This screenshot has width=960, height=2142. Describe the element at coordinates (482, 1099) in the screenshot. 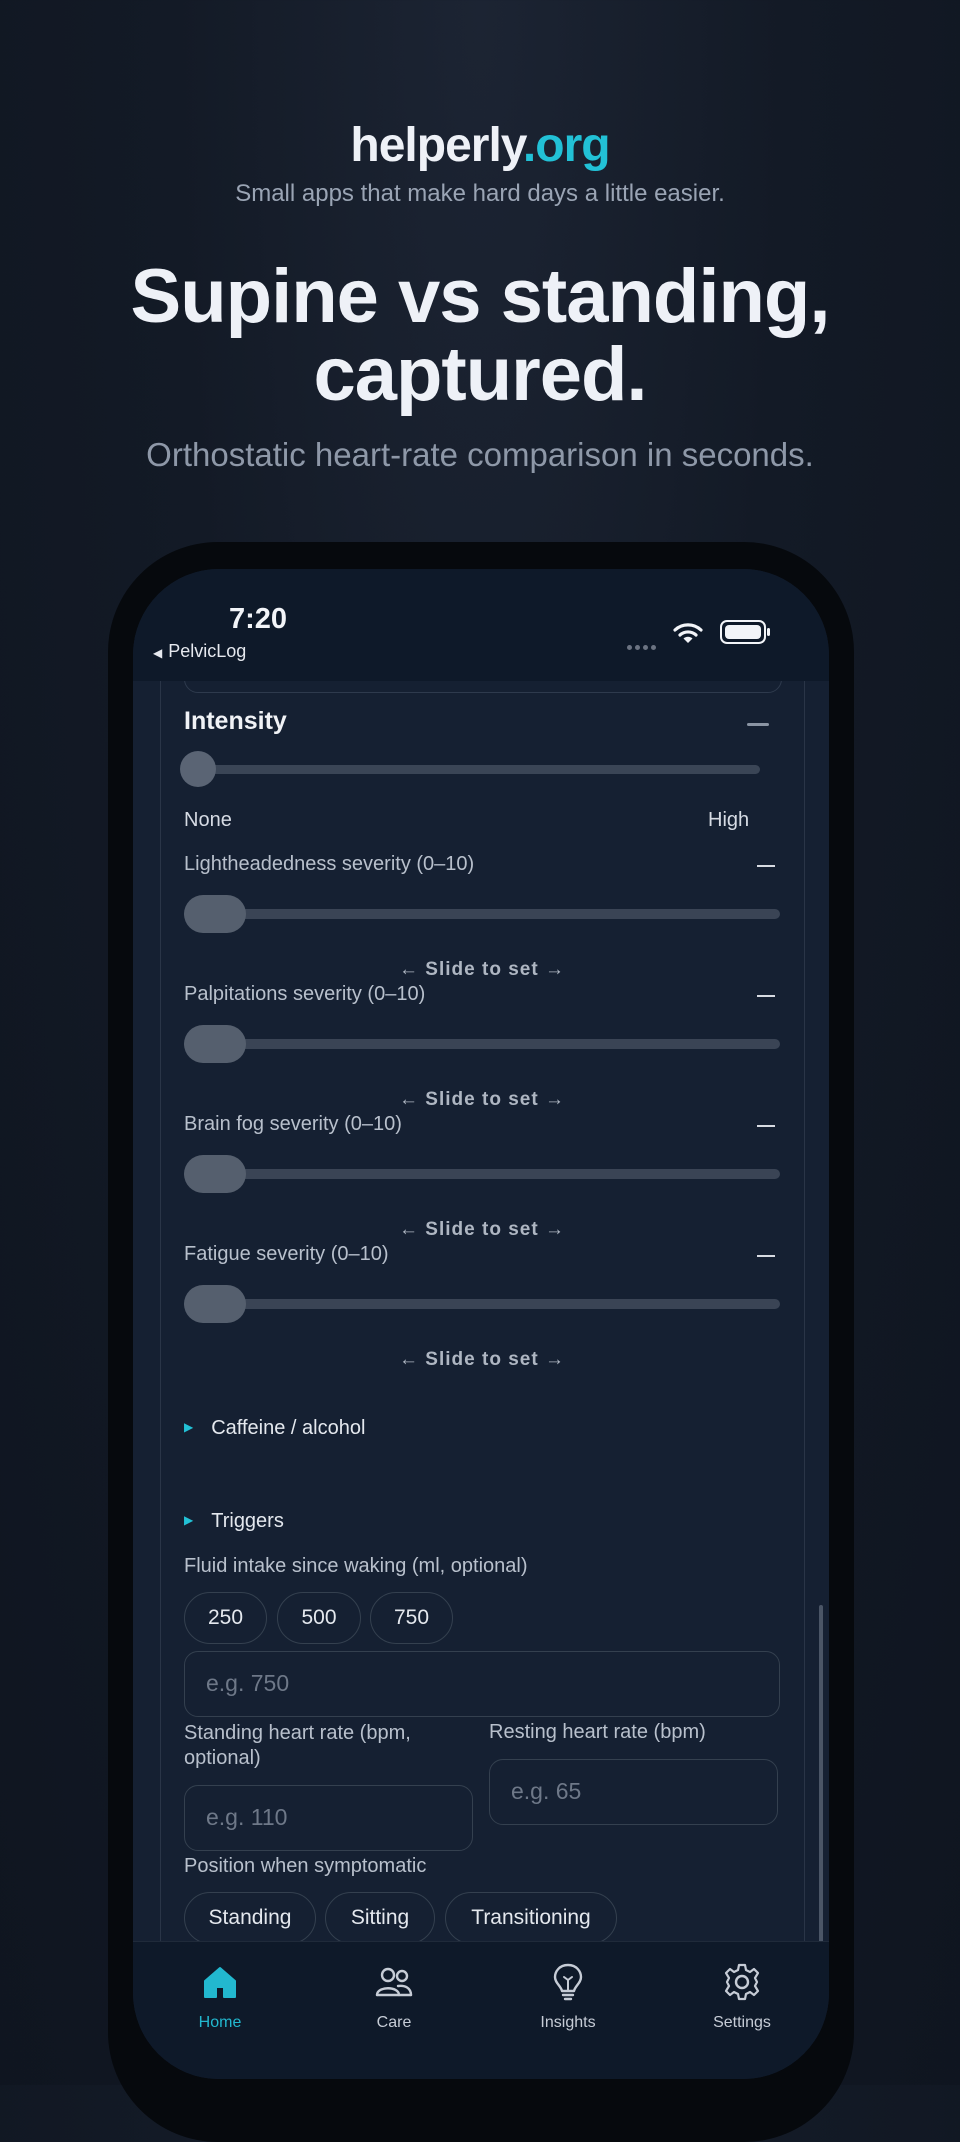

I see `palpitations-slide-hint: ← Slide to set →` at that location.